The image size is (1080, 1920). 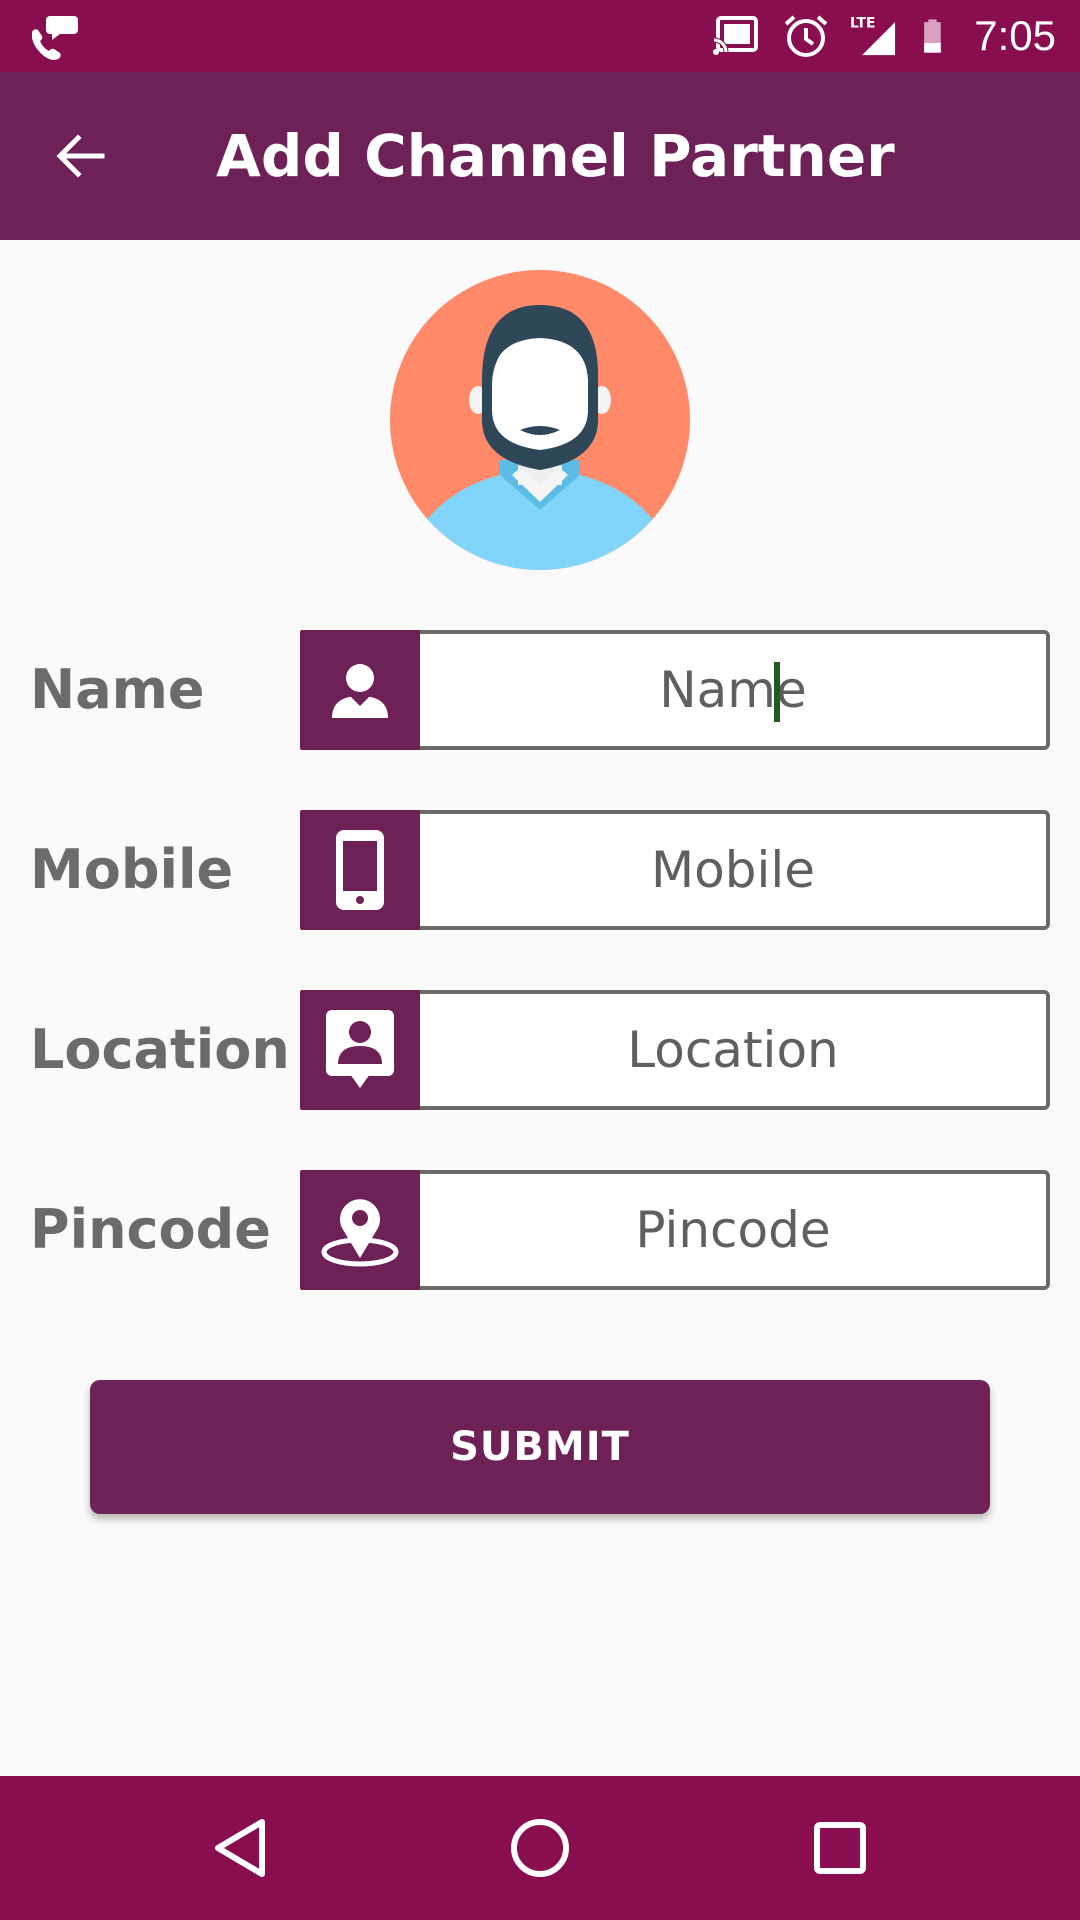 I want to click on location-input, so click(x=733, y=1050).